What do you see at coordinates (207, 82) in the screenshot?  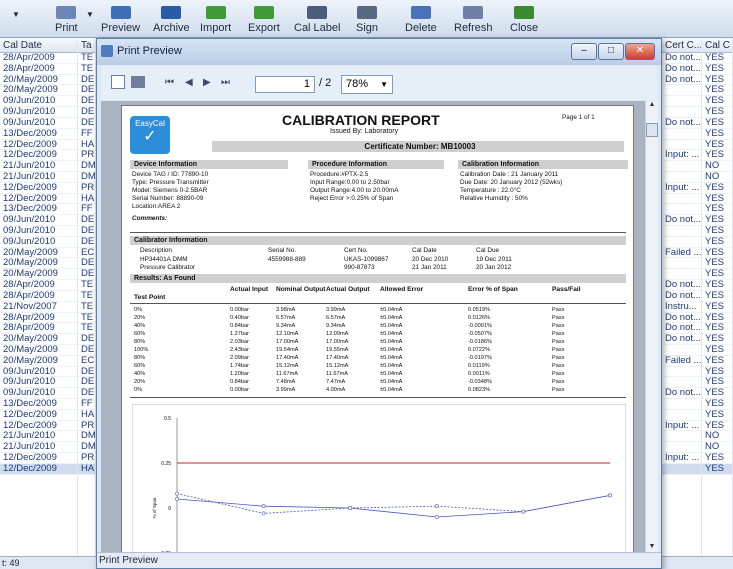 I see `next-page-icon: ▶` at bounding box center [207, 82].